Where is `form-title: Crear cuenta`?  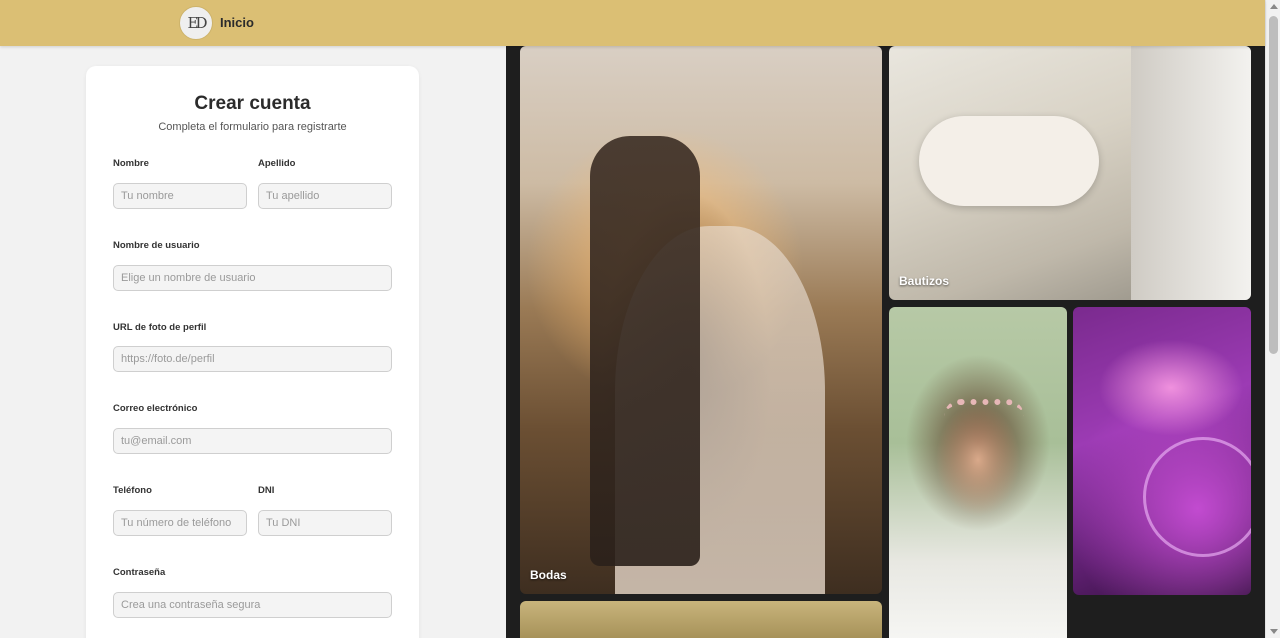 form-title: Crear cuenta is located at coordinates (252, 103).